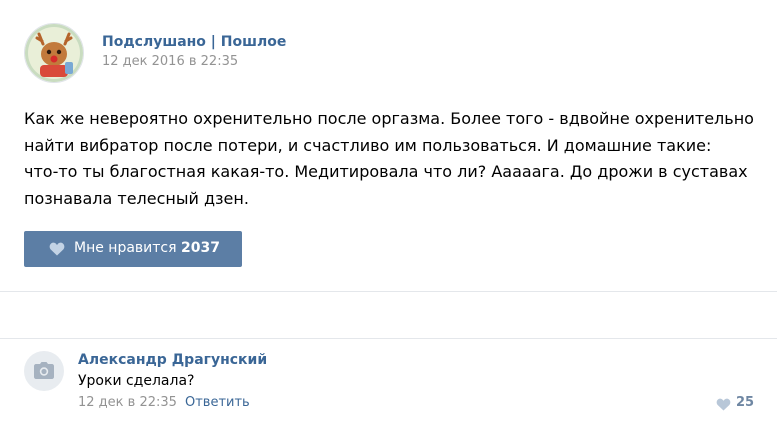 This screenshot has height=427, width=777. I want to click on section-gap, so click(388, 315).